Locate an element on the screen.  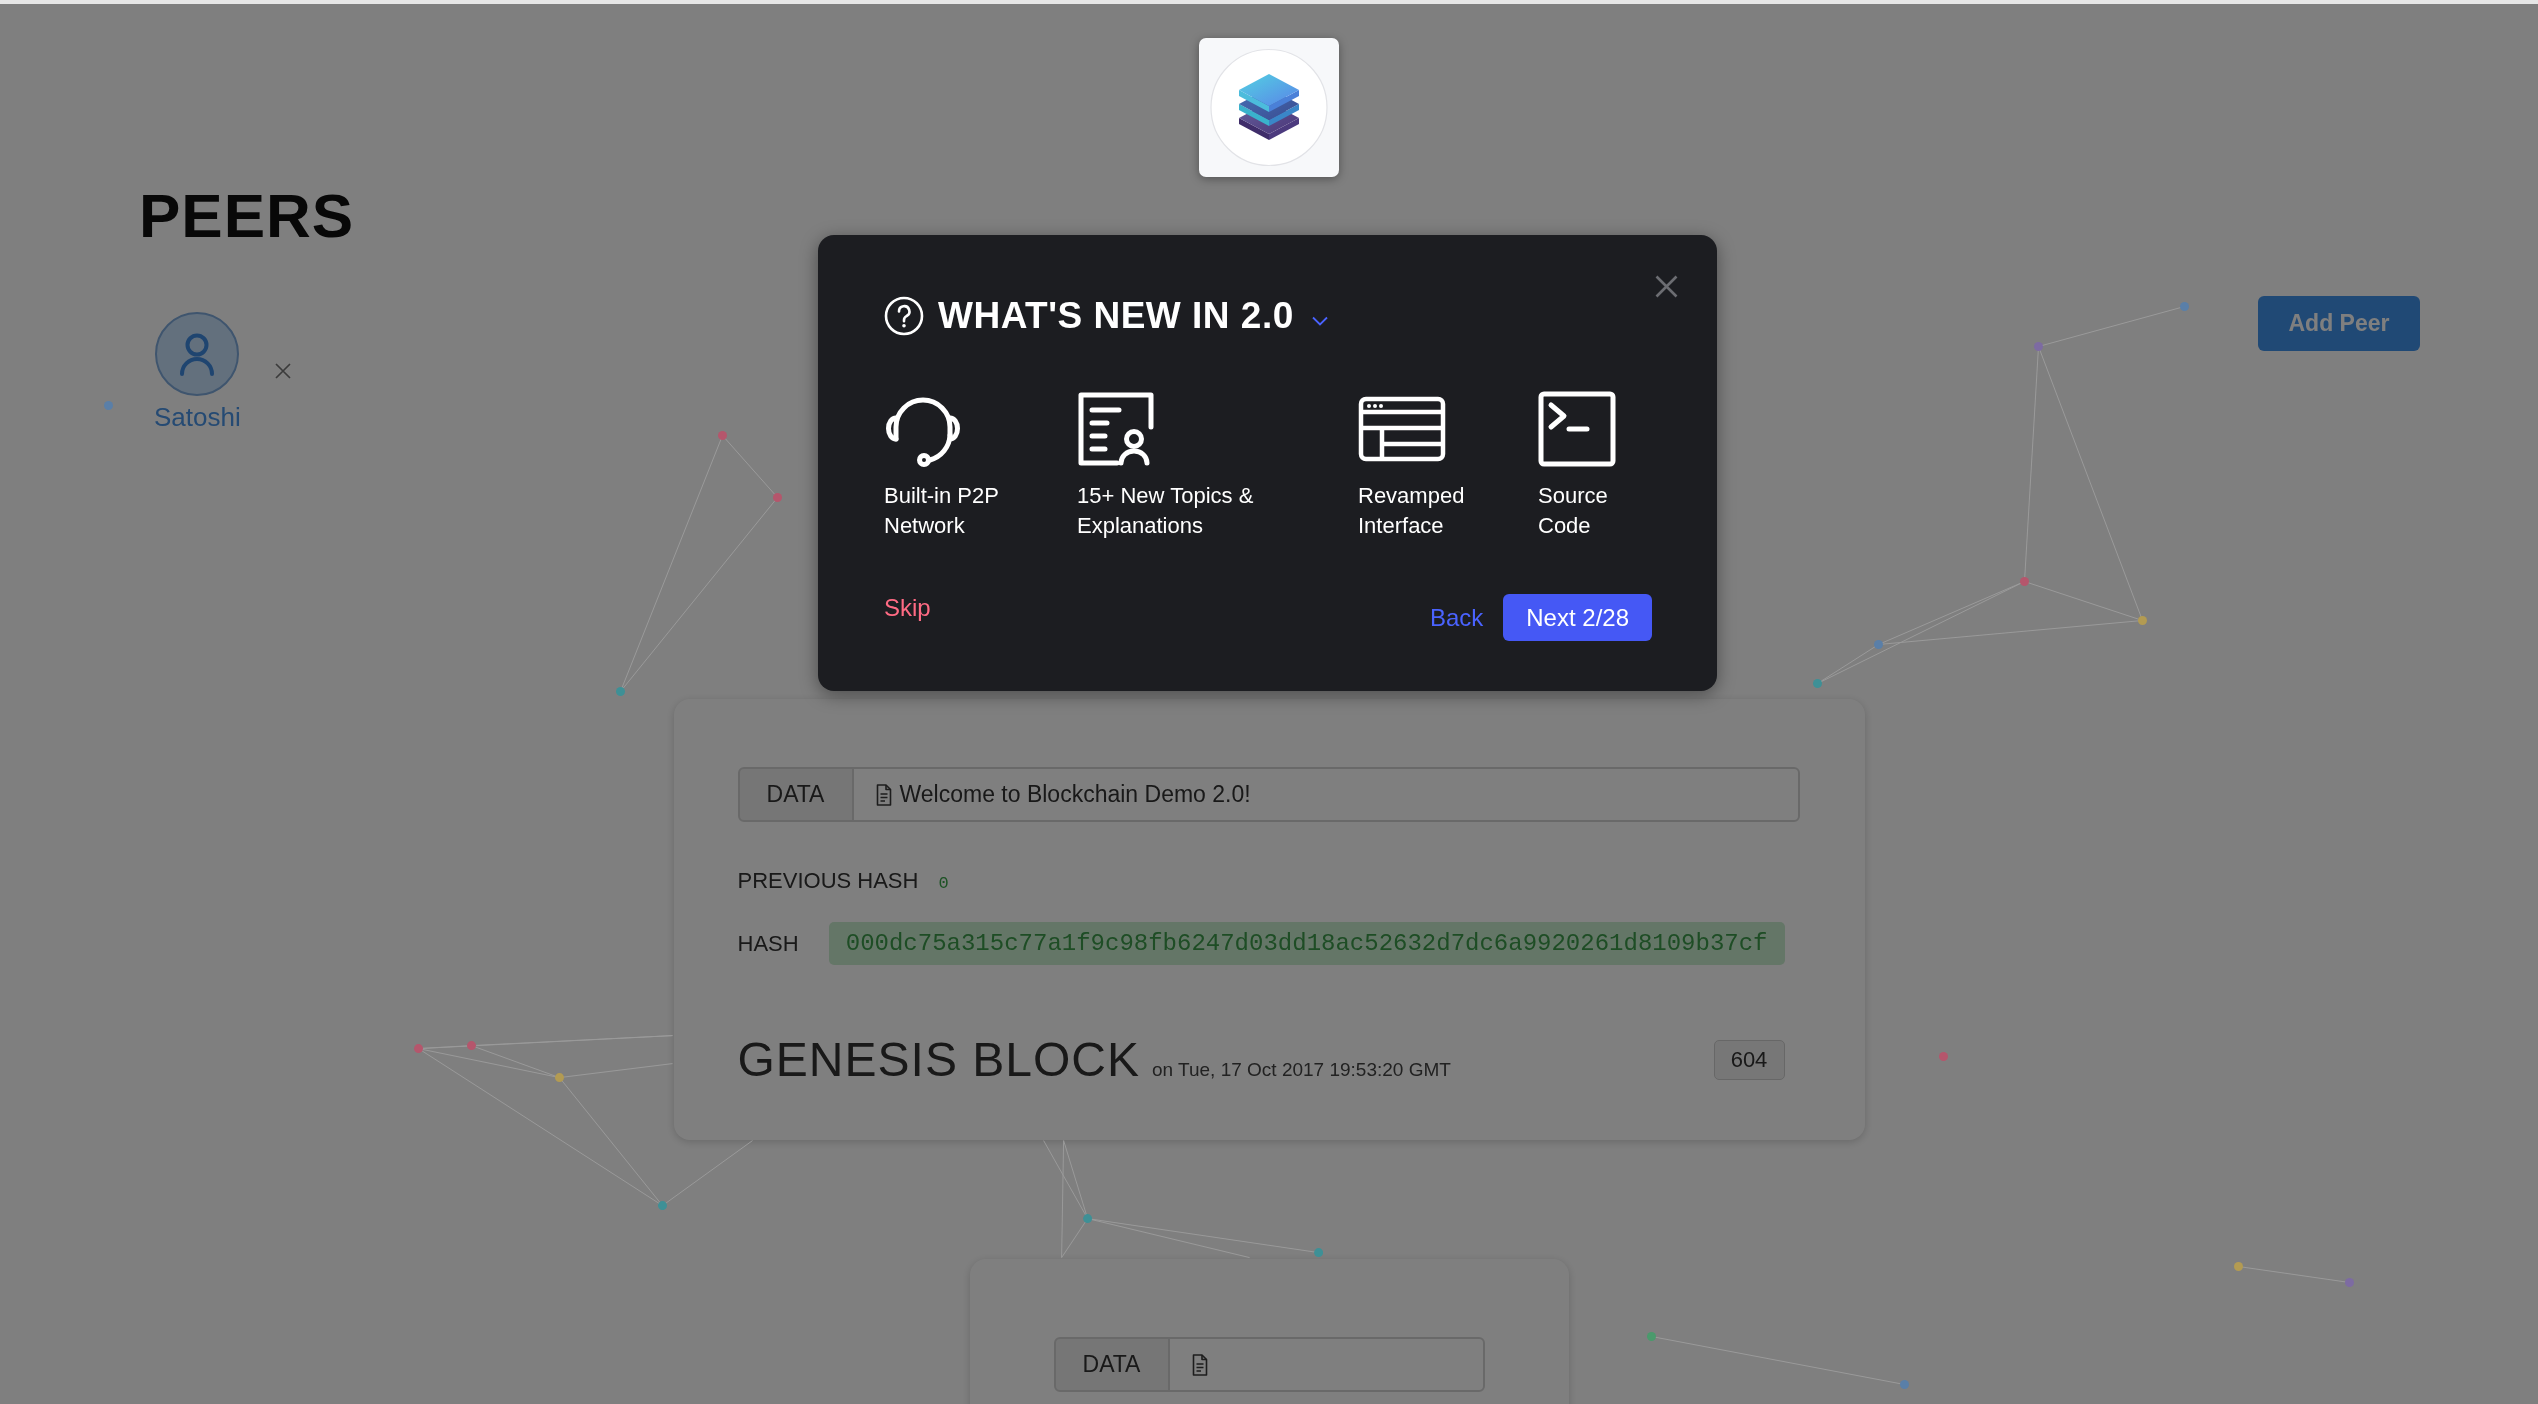
field-label: HASH is located at coordinates (768, 943).